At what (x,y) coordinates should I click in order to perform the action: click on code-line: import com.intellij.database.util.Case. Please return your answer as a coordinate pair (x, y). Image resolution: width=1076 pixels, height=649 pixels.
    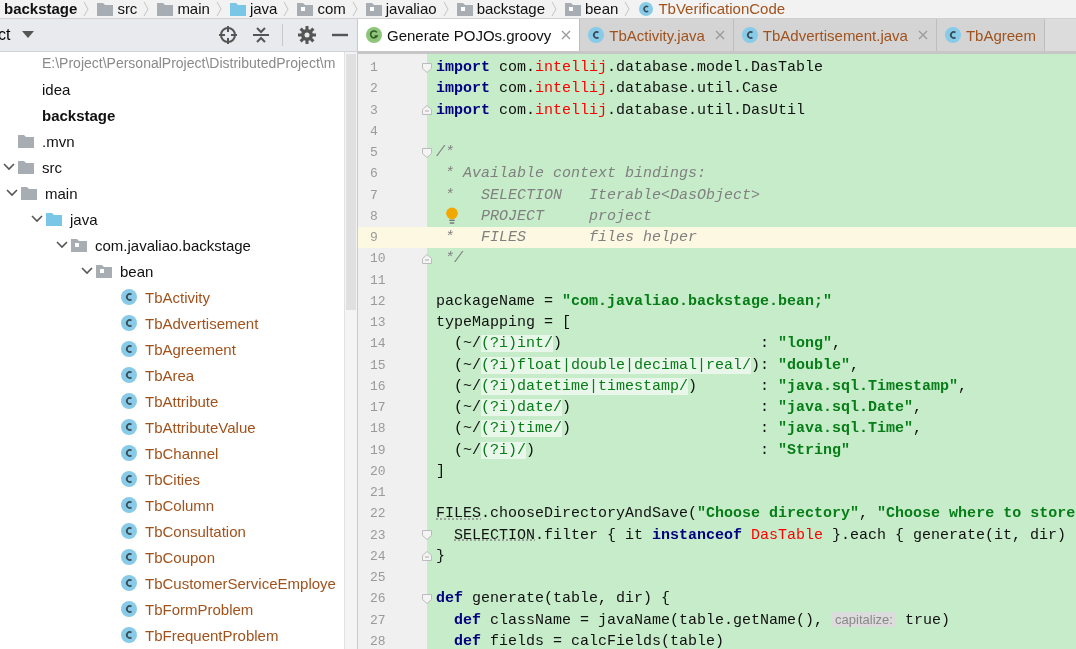
    Looking at the image, I should click on (607, 89).